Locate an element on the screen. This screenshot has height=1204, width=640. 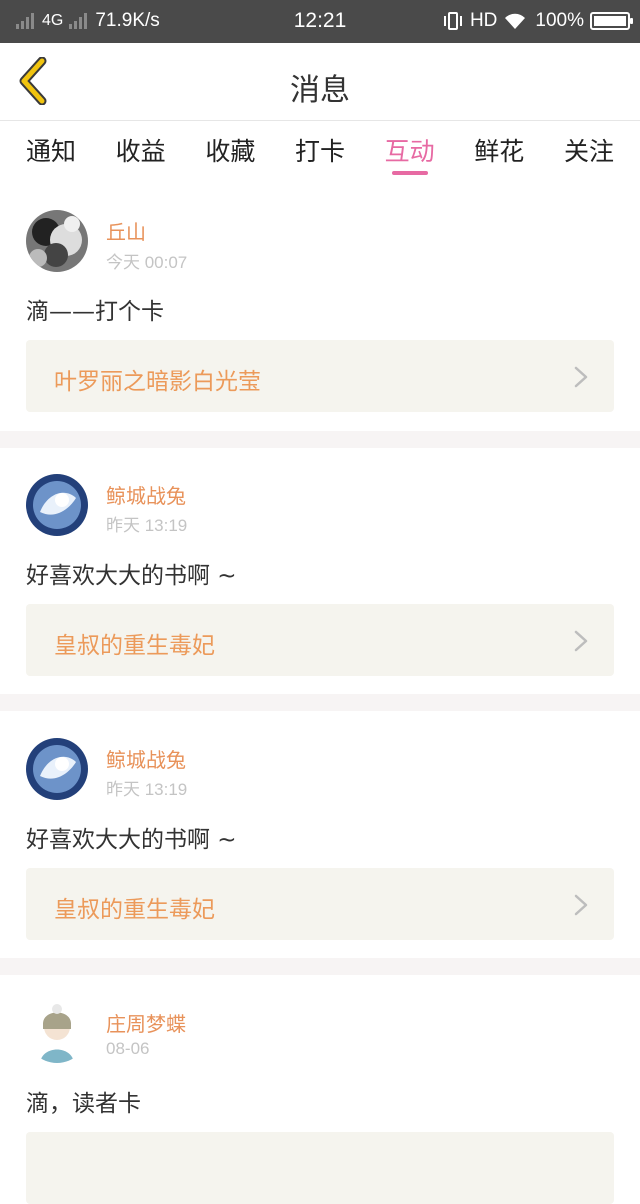
status-bar: 4G 71.9K/s 12:21 HD 100% is located at coordinates (320, 21).